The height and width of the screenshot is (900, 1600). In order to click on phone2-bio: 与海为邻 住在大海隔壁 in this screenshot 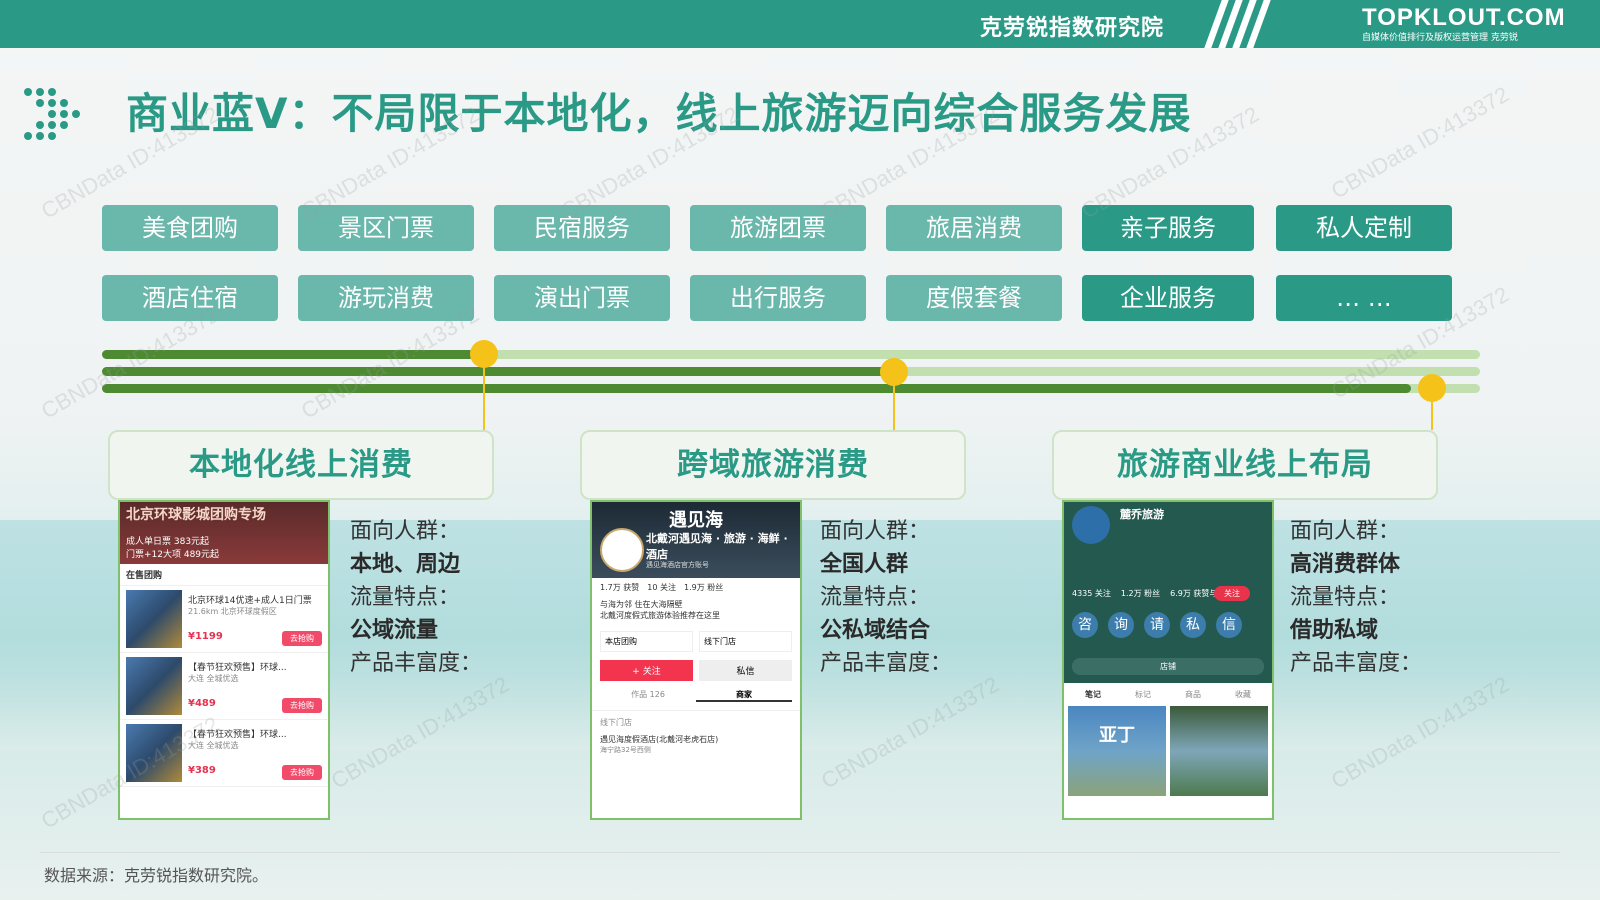, I will do `click(641, 604)`.